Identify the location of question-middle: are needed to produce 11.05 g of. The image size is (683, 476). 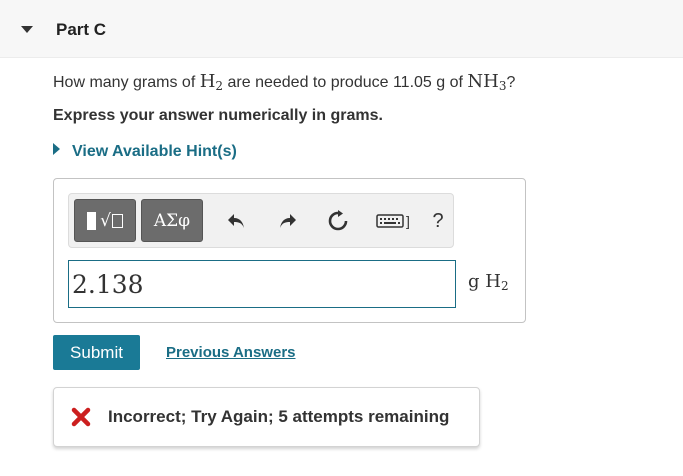
(345, 82).